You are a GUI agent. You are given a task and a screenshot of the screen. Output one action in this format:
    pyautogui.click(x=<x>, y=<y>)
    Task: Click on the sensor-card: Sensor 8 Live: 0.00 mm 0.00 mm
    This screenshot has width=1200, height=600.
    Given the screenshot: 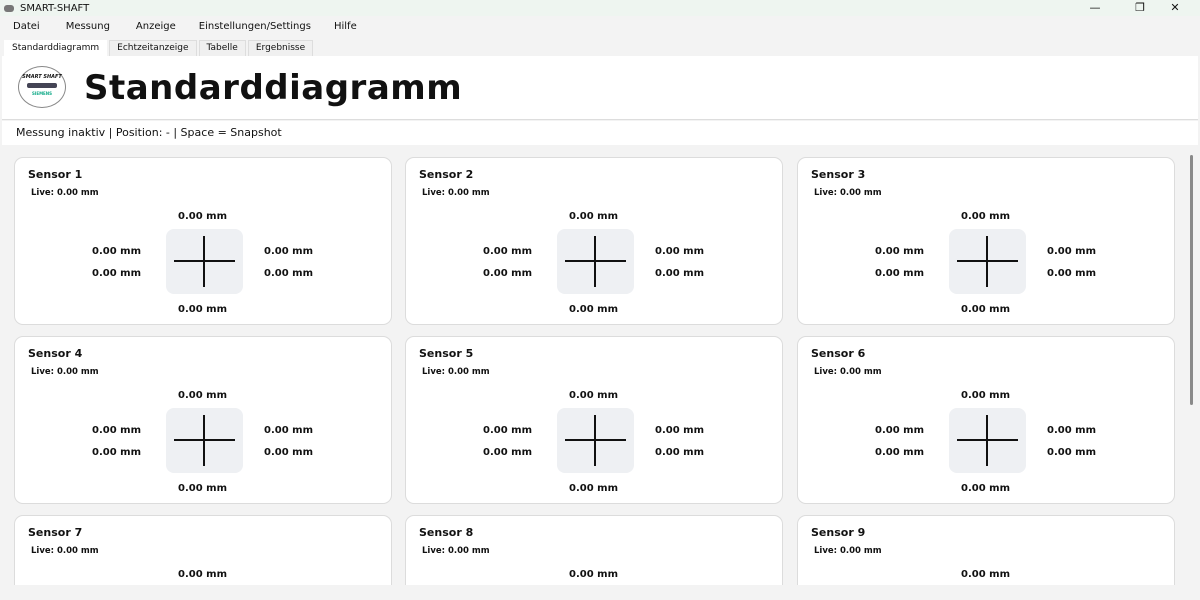 What is the action you would take?
    pyautogui.click(x=594, y=550)
    